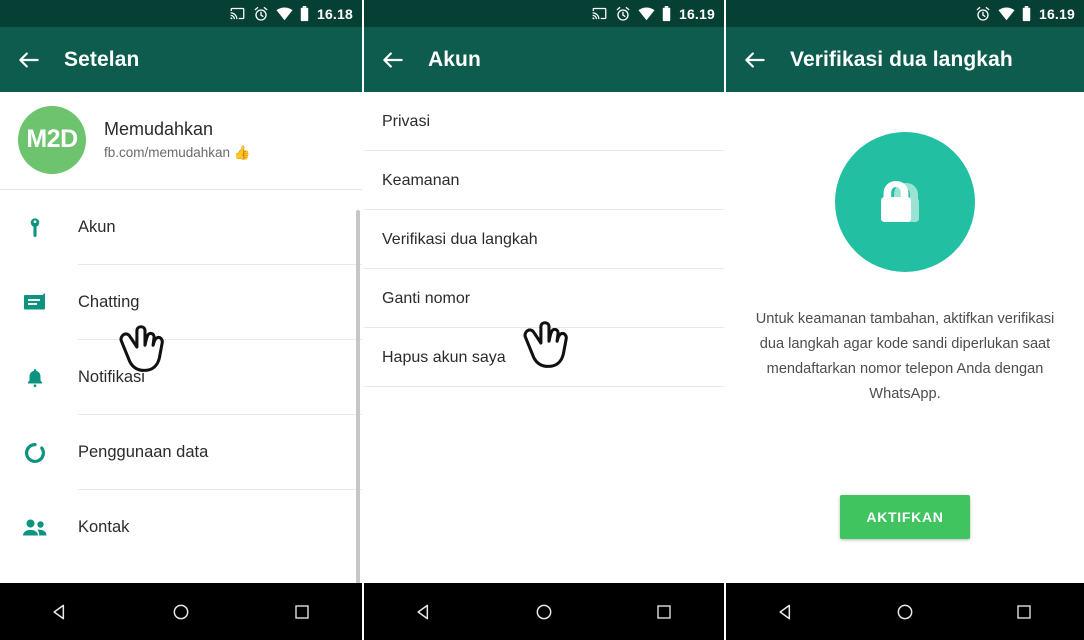 The width and height of the screenshot is (1084, 640). Describe the element at coordinates (358, 396) in the screenshot. I see `vertical-scrollbar` at that location.